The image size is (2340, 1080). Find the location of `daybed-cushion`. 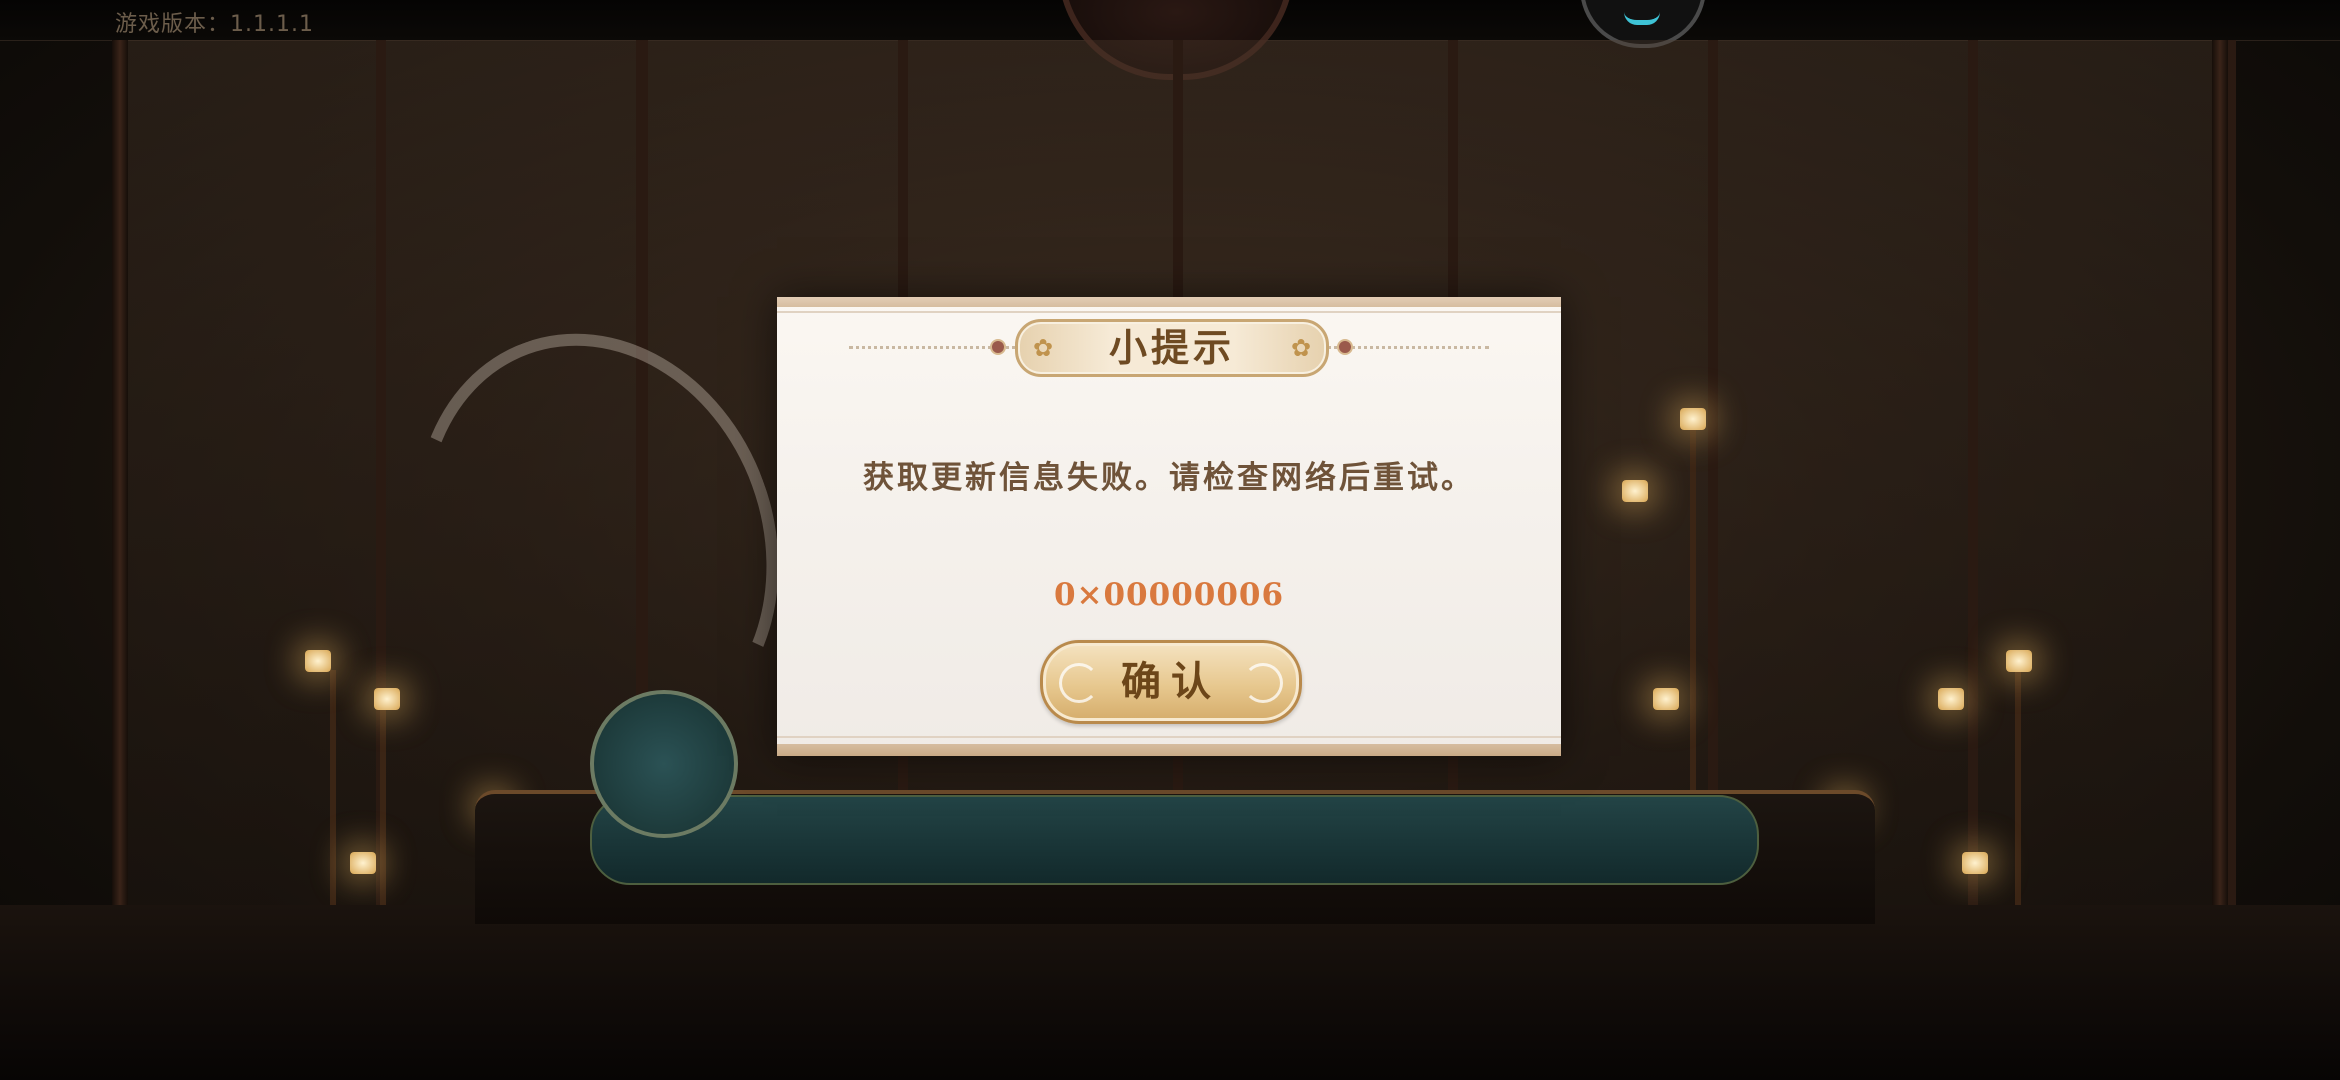

daybed-cushion is located at coordinates (1174, 840).